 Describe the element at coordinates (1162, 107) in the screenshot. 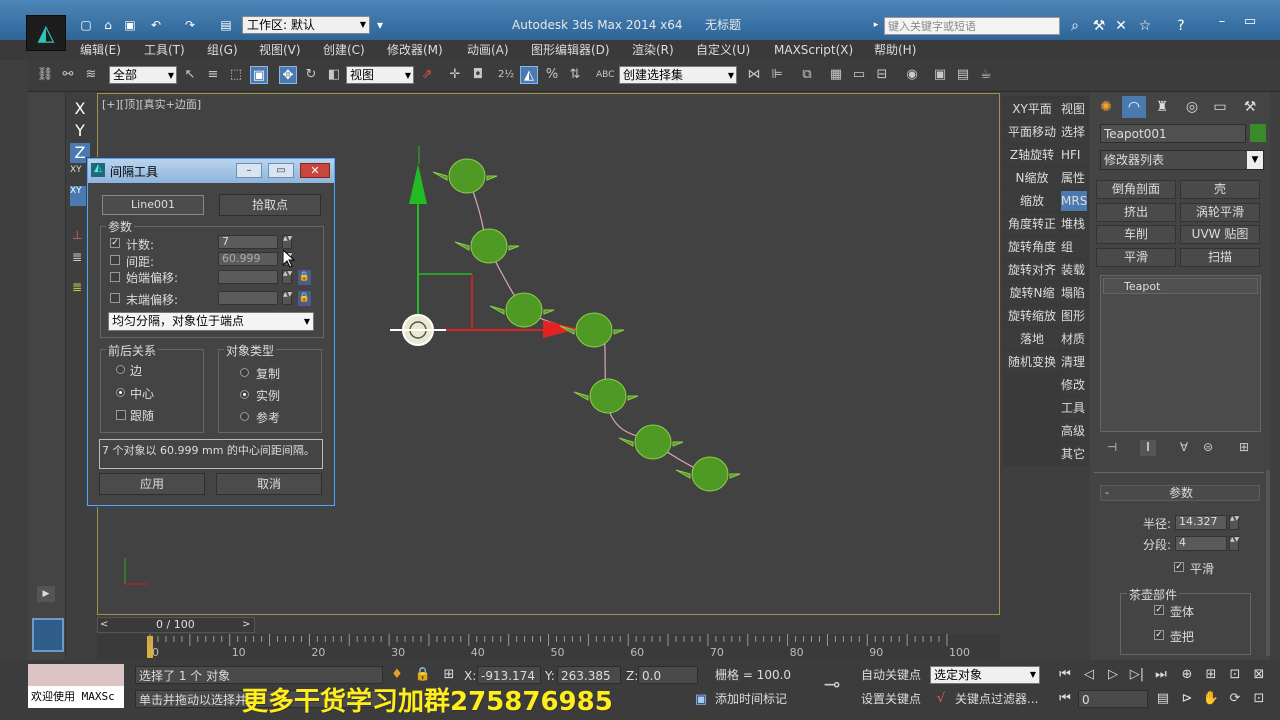

I see `hierarchy-tab-icon: ♜` at that location.